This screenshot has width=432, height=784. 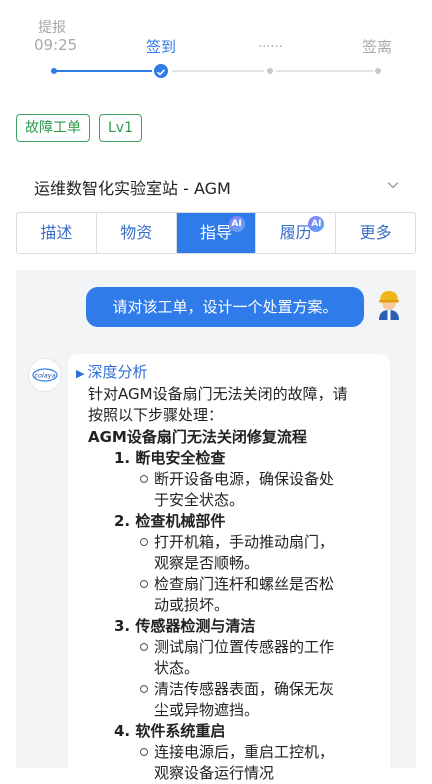 What do you see at coordinates (244, 752) in the screenshot?
I see `bullet-line: 连接电源后，重启工控机，` at bounding box center [244, 752].